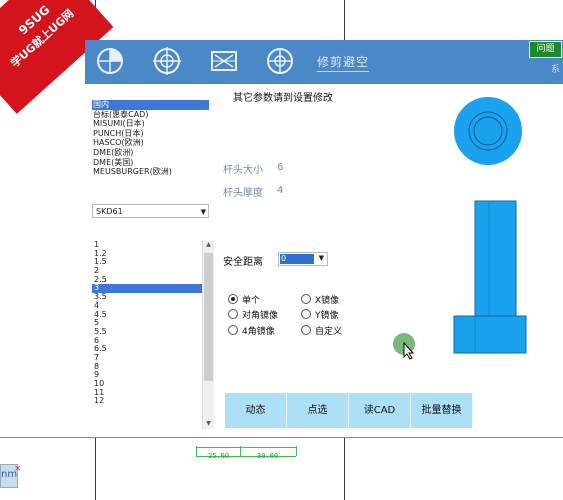 This screenshot has height=500, width=563. I want to click on list-item: 3, so click(150, 289).